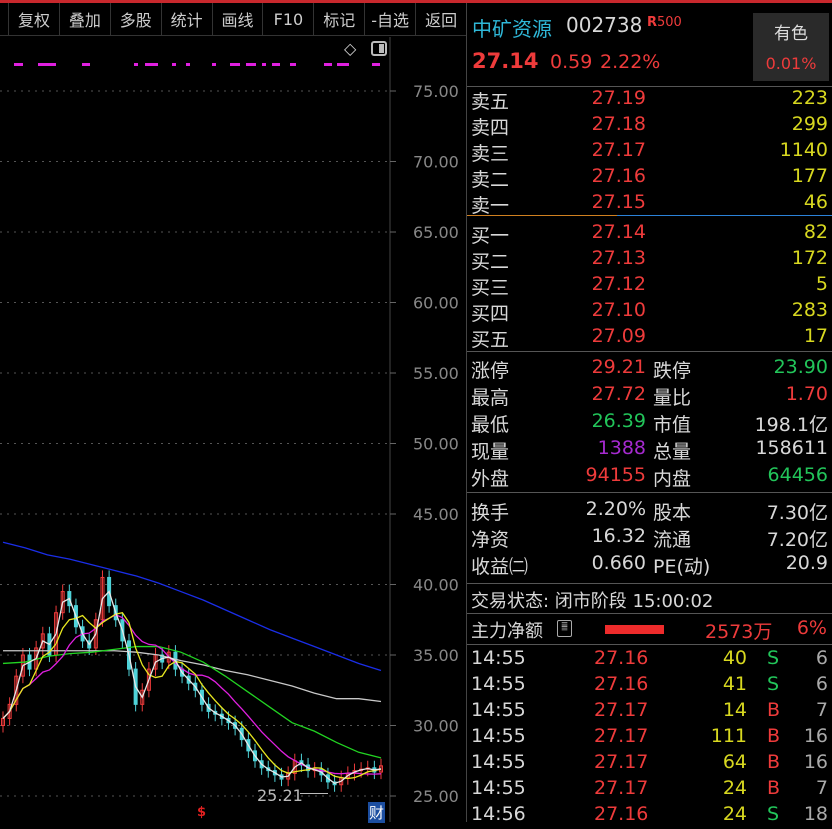 The image size is (832, 829). I want to click on toolbar: 复权 叠加 多股 统计 画线 F10 标记 -自选 返回, so click(233, 19).